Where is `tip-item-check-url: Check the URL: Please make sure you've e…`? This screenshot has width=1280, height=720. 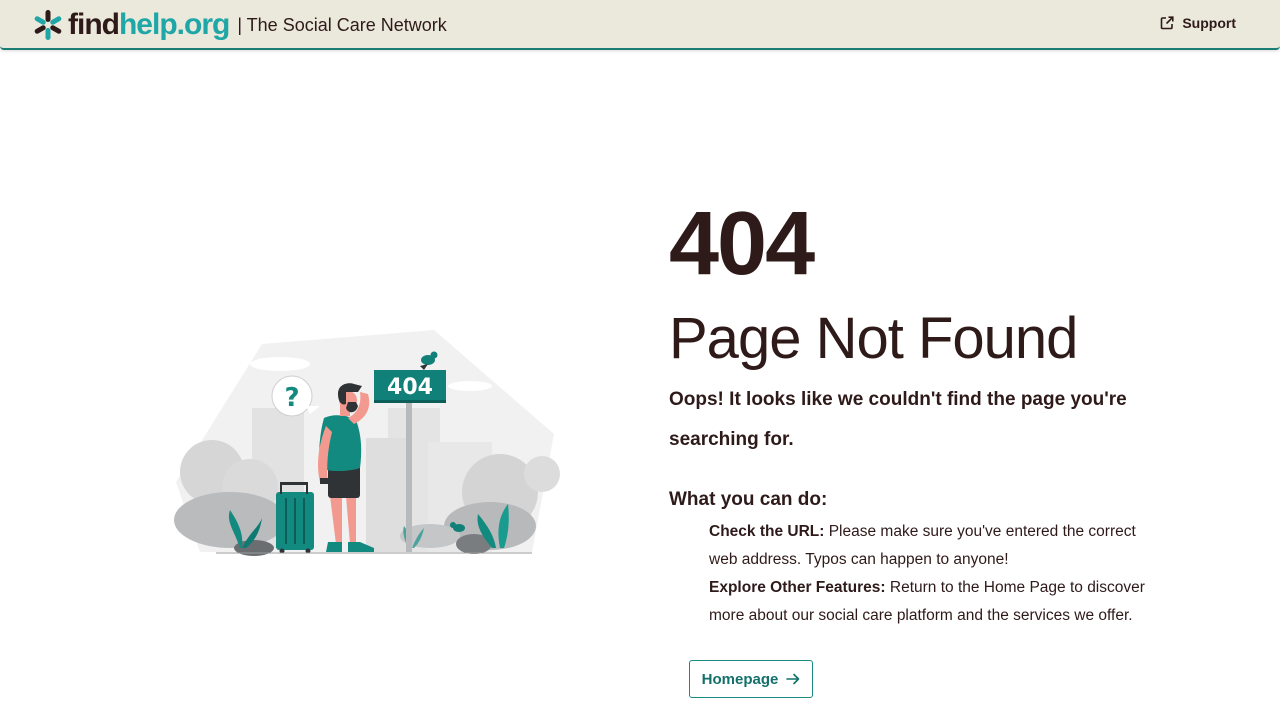 tip-item-check-url: Check the URL: Please make sure you've e… is located at coordinates (929, 546).